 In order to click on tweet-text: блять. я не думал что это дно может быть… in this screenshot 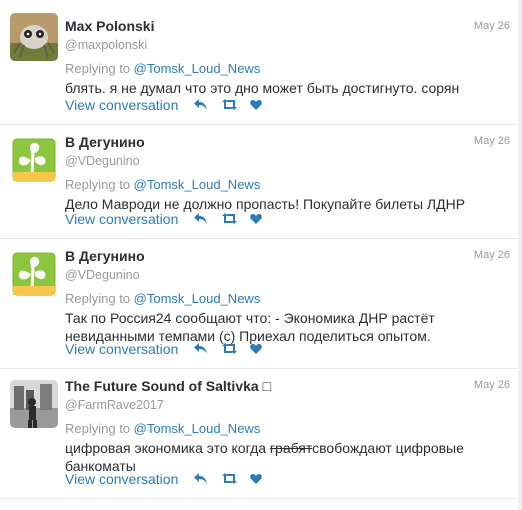, I will do `click(262, 88)`.